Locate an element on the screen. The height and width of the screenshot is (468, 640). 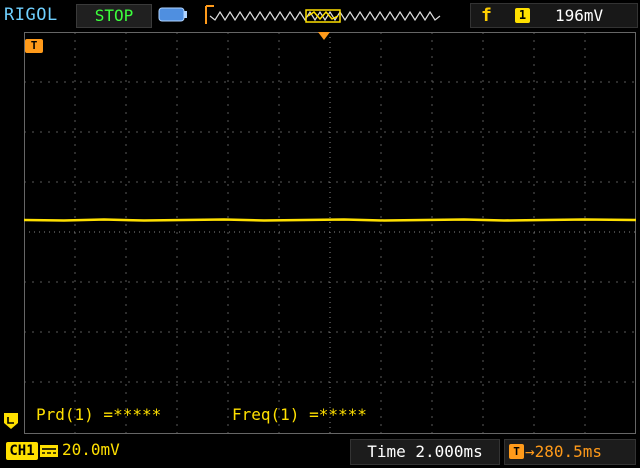
memory-position-strip is located at coordinates (324, 15).